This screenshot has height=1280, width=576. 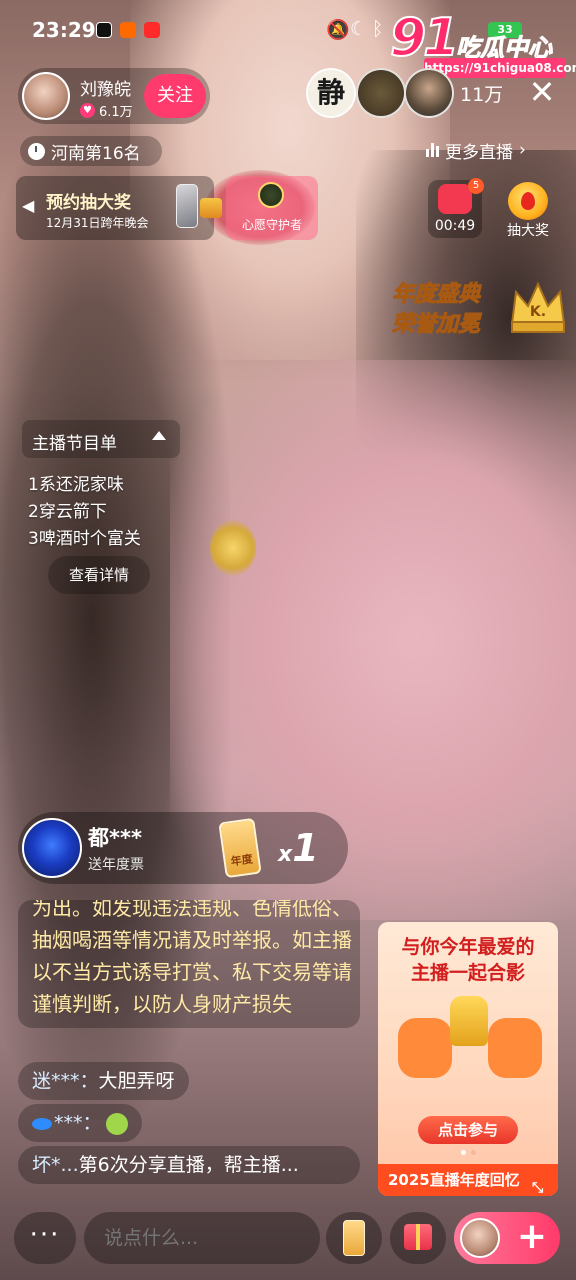 I want to click on svg-text: K., so click(x=538, y=312).